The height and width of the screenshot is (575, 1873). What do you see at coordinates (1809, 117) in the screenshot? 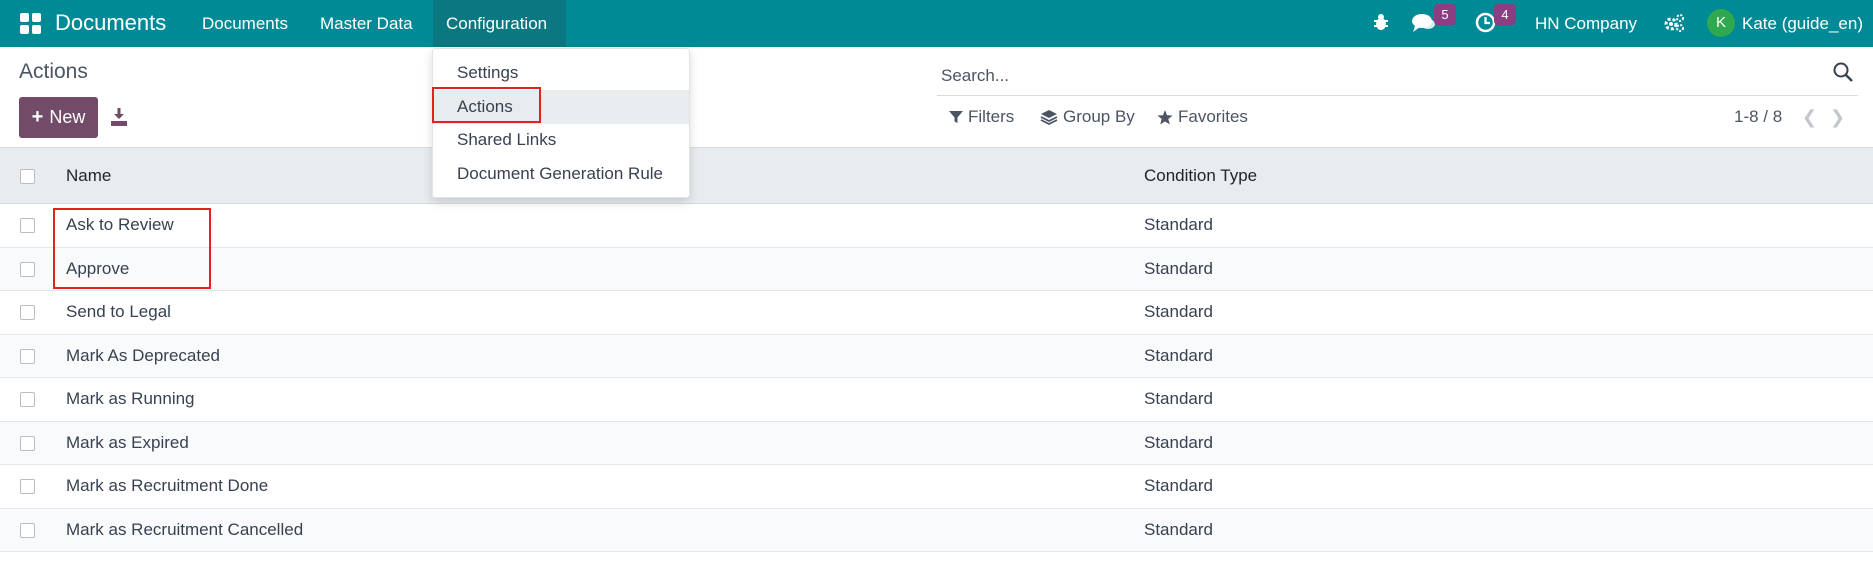
I see `pager-previous-icon: ❮` at bounding box center [1809, 117].